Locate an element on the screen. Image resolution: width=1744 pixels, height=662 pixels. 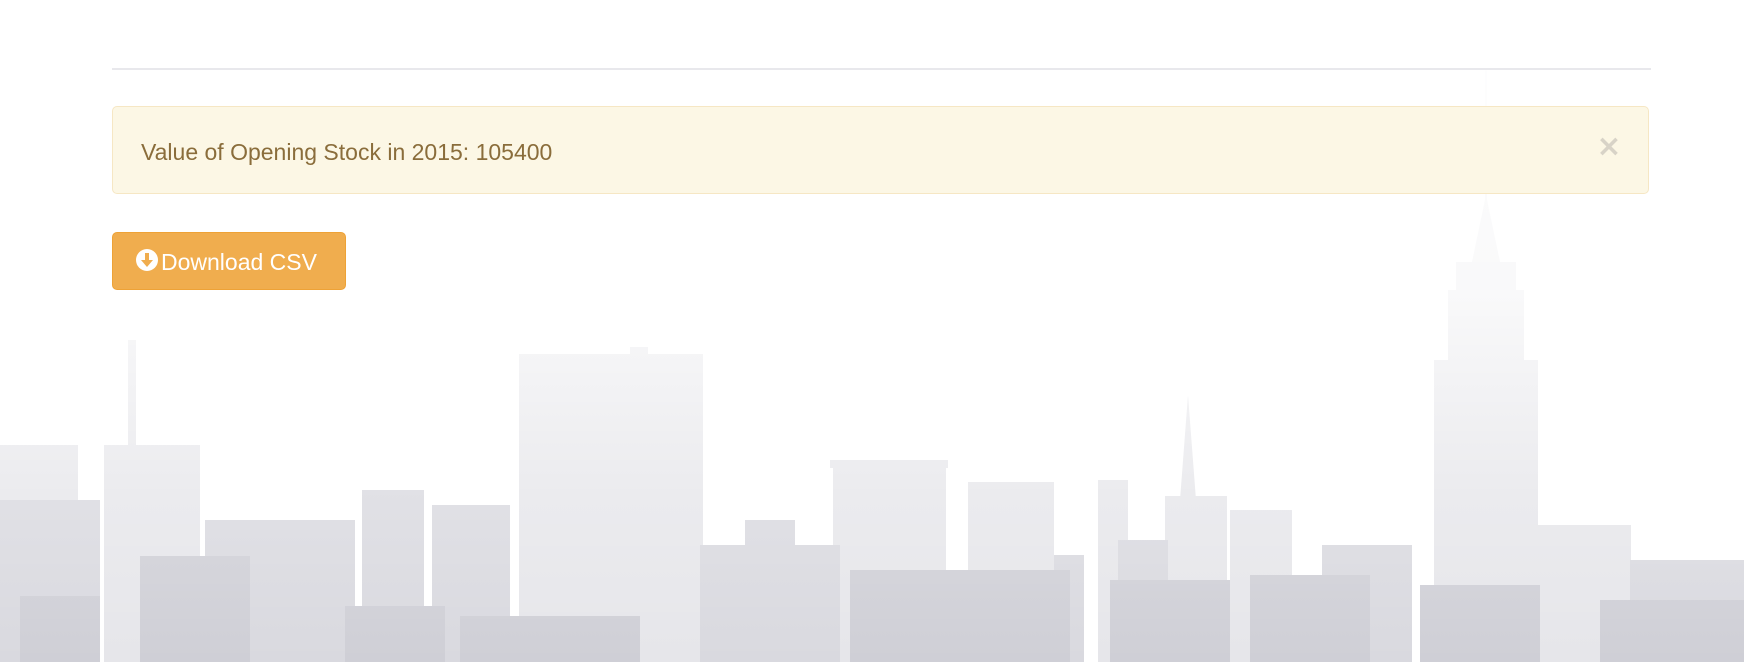
alert-message: Value of Opening Stock in 2015: 105400 is located at coordinates (347, 152).